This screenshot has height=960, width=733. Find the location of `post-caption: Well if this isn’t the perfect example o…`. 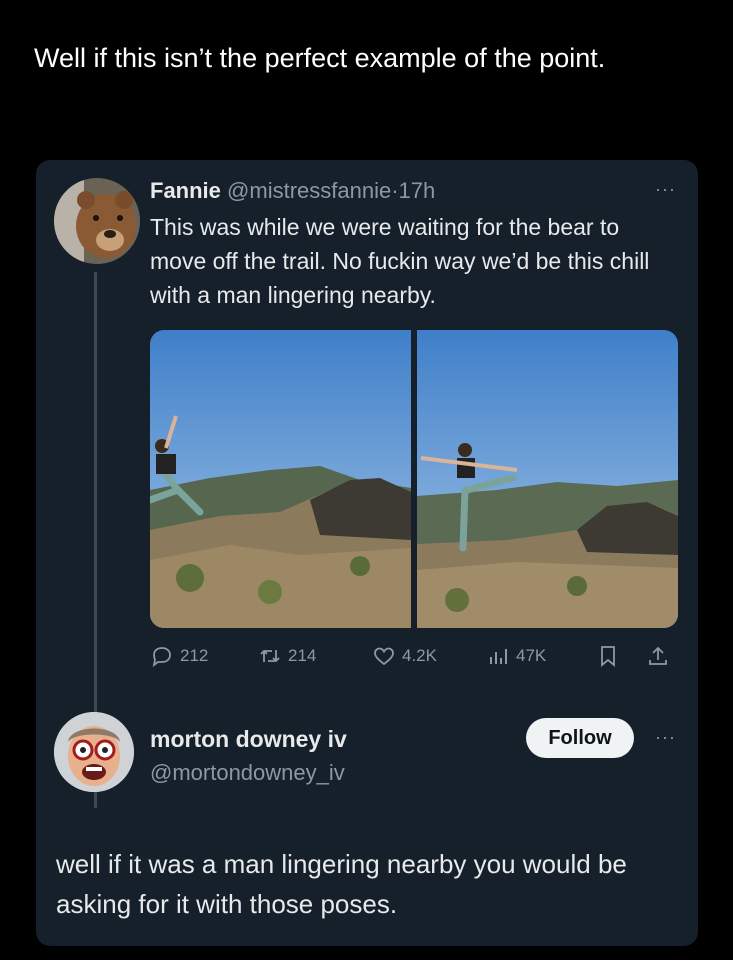

post-caption: Well if this isn’t the perfect example o… is located at coordinates (320, 58).